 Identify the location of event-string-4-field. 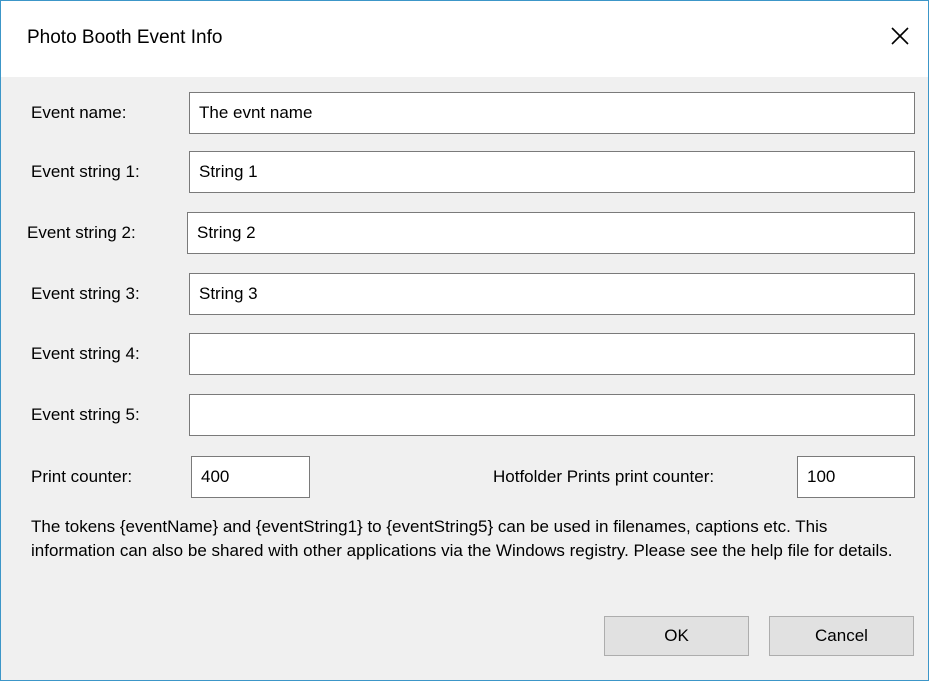
(552, 354).